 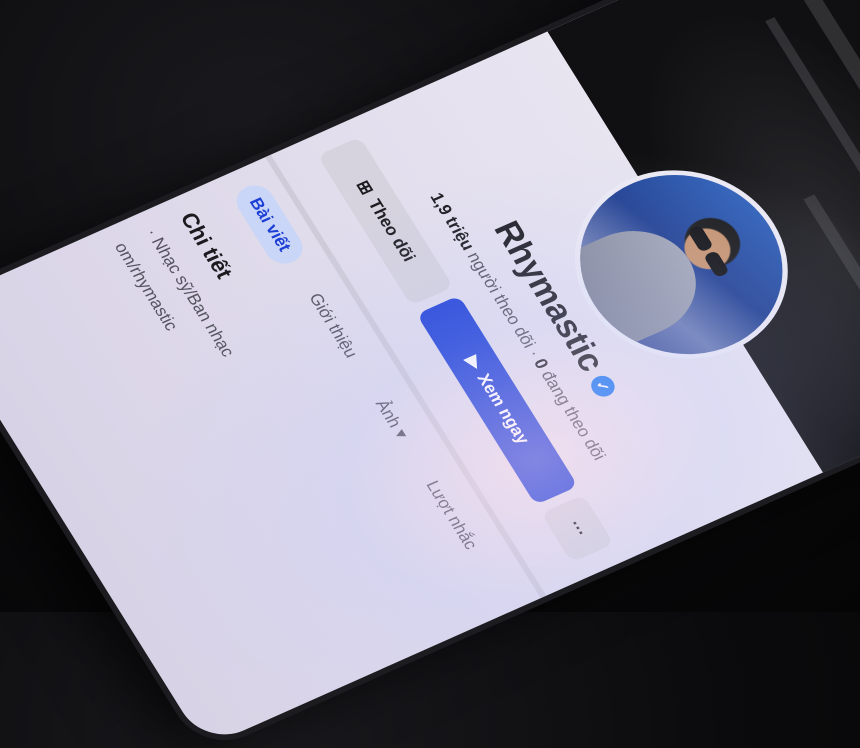 I want to click on more-options-button: ···, so click(x=577, y=528).